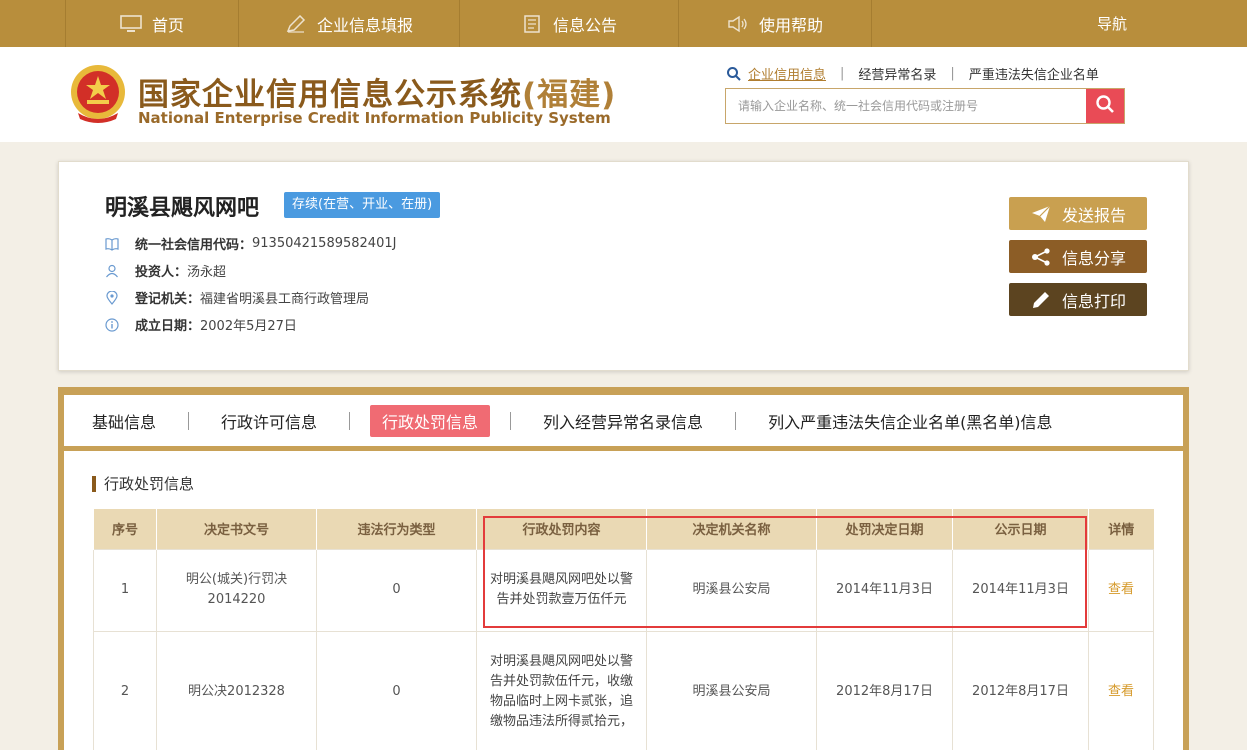  What do you see at coordinates (112, 324) in the screenshot?
I see `info-icon` at bounding box center [112, 324].